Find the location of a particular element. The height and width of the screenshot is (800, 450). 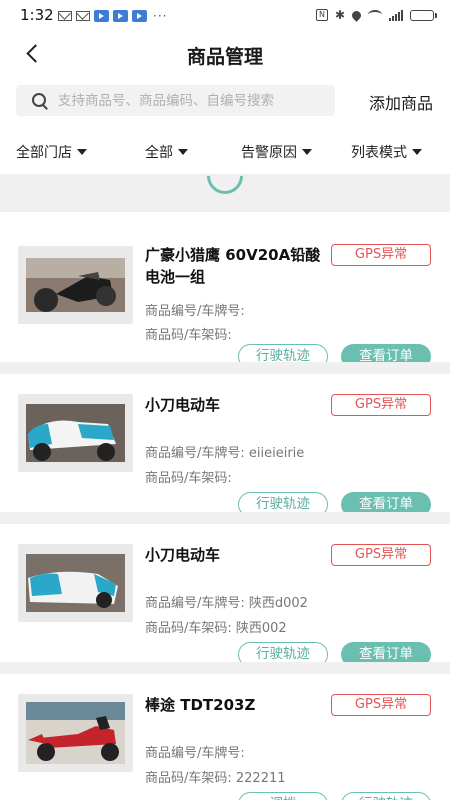

nfc-icon: N is located at coordinates (321, 15).